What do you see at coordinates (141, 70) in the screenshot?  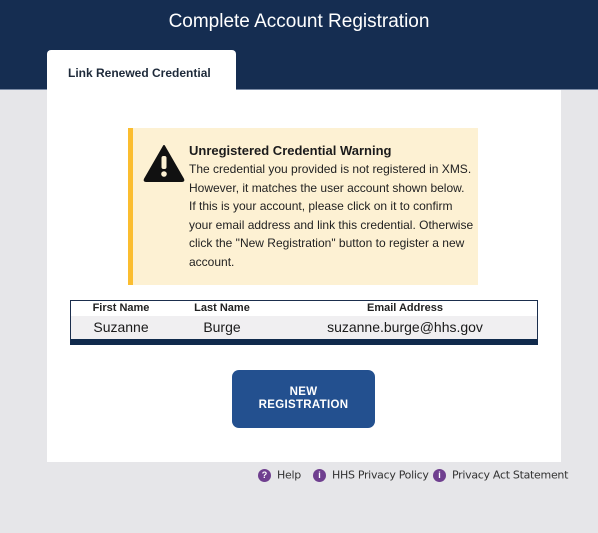 I see `tab-link-renewed-credential: Link Renewed Credential` at bounding box center [141, 70].